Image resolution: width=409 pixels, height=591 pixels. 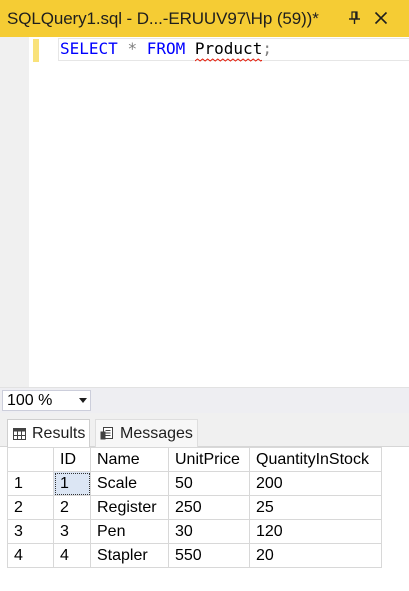 What do you see at coordinates (30, 400) in the screenshot?
I see `zoom-value: 100 %` at bounding box center [30, 400].